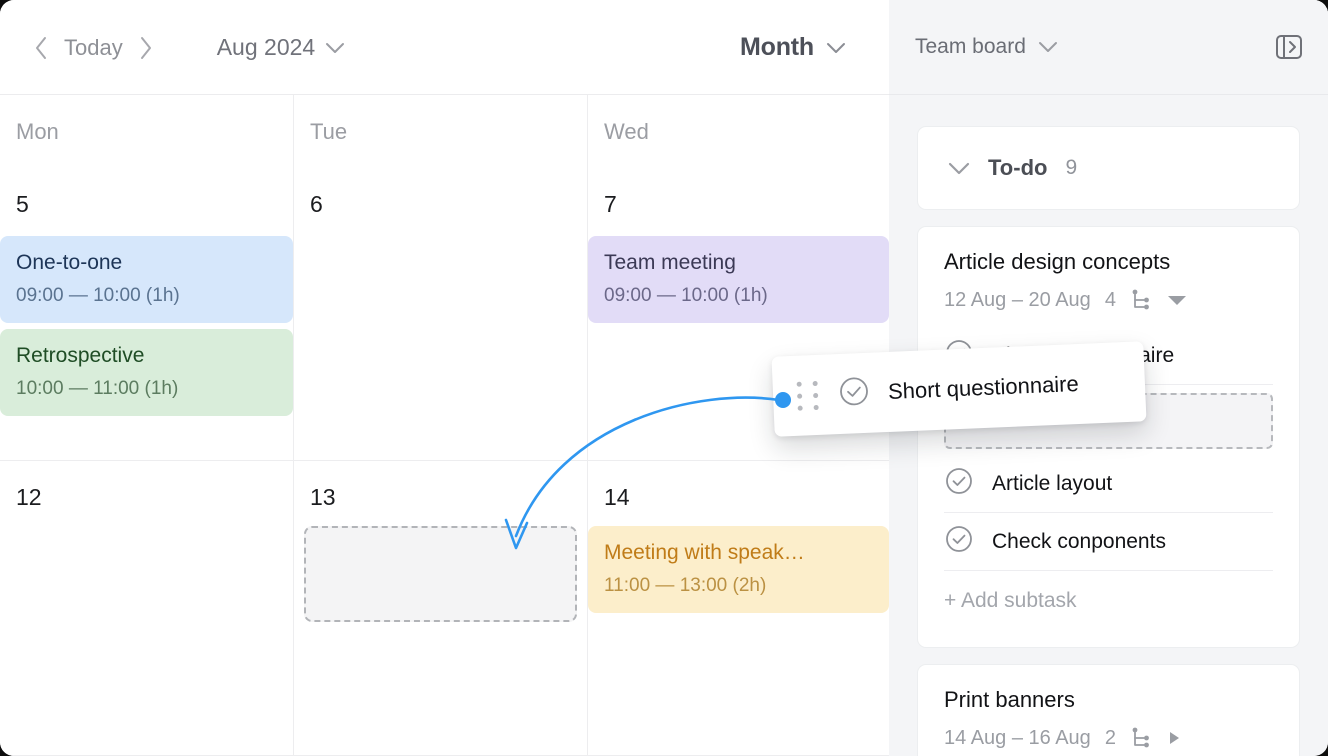  Describe the element at coordinates (664, 47) in the screenshot. I see `top-toolbar: Today Aug 2024 Month Team board` at that location.